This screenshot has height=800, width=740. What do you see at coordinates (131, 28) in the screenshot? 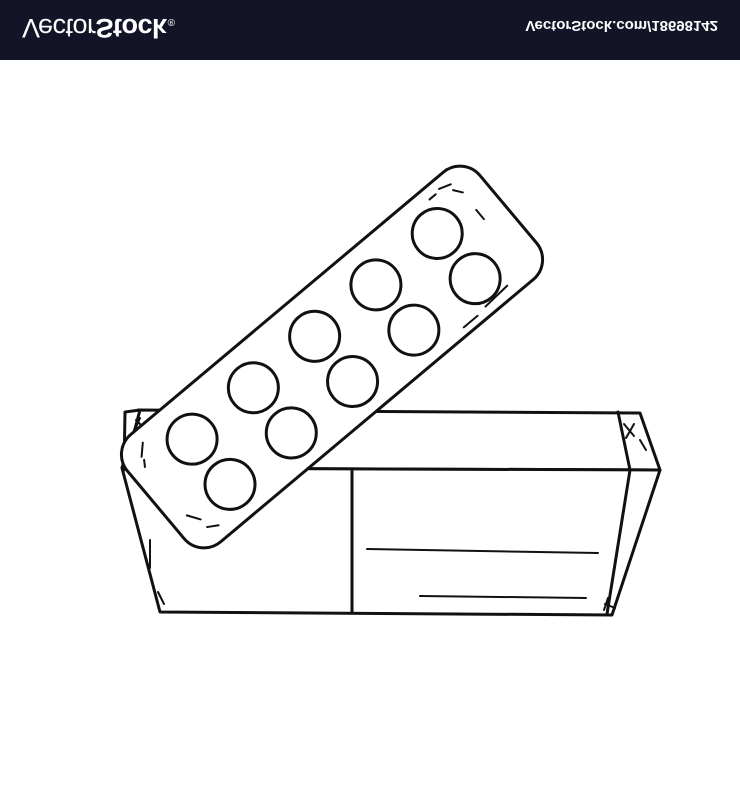
I see `logo-bold-text: Stock` at bounding box center [131, 28].